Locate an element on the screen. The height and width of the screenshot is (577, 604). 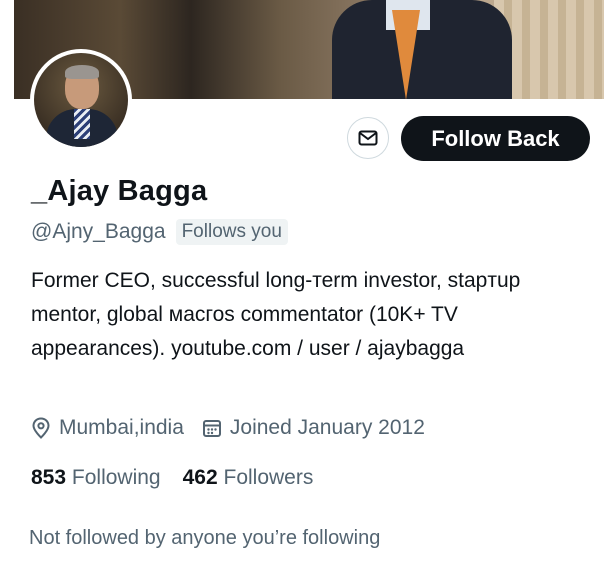
followers-label: Followers is located at coordinates (268, 477).